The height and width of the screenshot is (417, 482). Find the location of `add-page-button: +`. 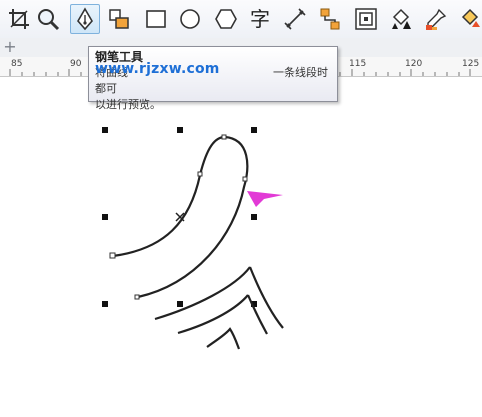

add-page-button: + is located at coordinates (10, 47).